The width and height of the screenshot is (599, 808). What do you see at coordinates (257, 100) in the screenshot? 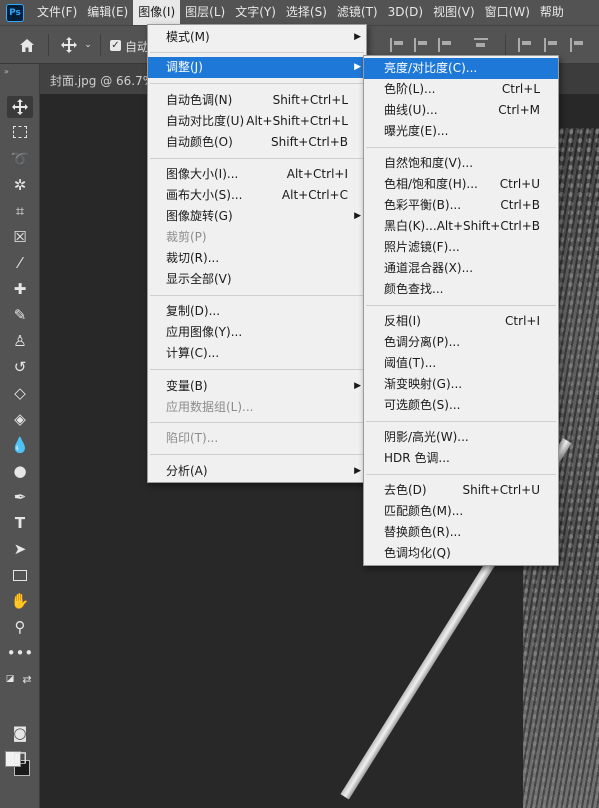
I see `menu-item-auto-tone: 自动色调(N) Shift+Ctrl+L` at bounding box center [257, 100].